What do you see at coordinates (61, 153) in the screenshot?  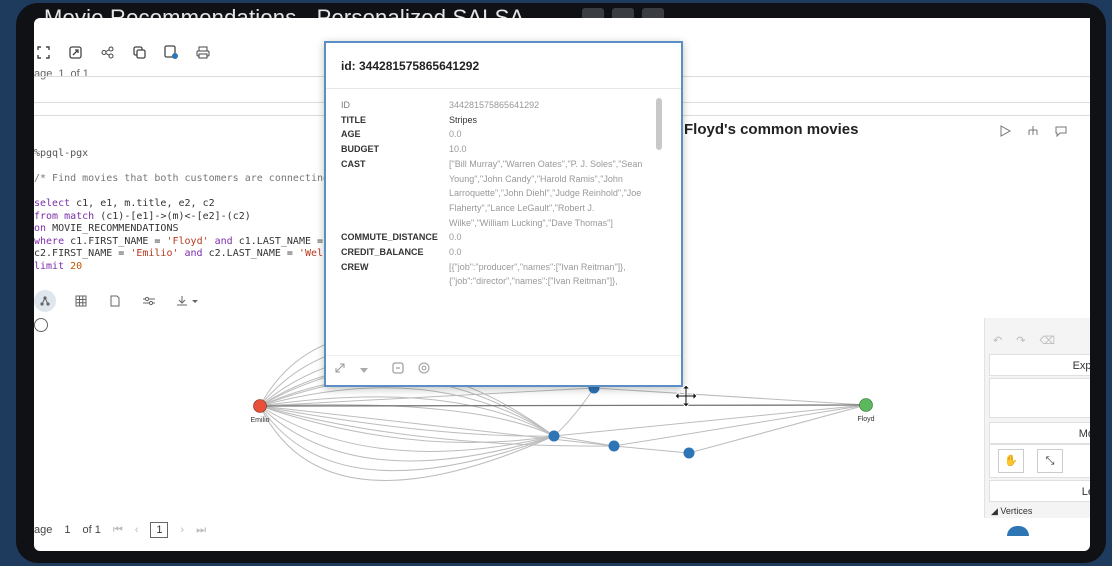 I see `interpreter-magic: %pgql-pgx` at bounding box center [61, 153].